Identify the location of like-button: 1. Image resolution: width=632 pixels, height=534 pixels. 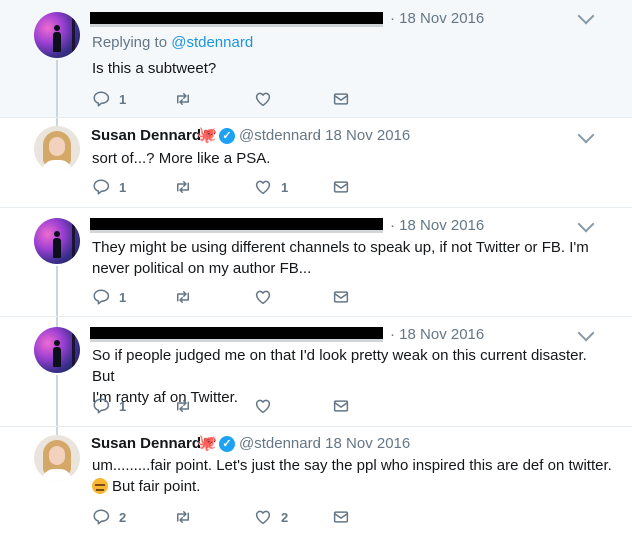
(271, 187).